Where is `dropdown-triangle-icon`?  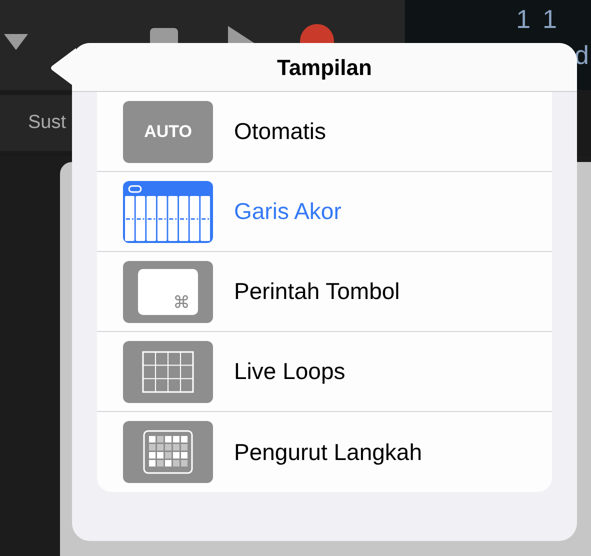
dropdown-triangle-icon is located at coordinates (16, 42).